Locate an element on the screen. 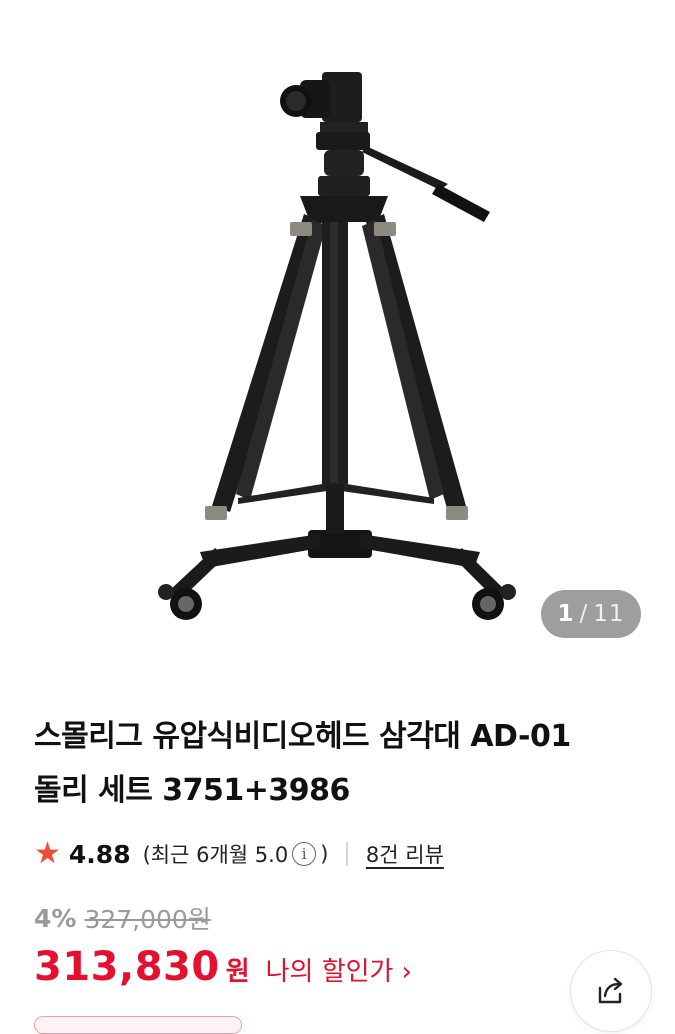 This screenshot has width=675, height=1034. info-icon: i is located at coordinates (304, 854).